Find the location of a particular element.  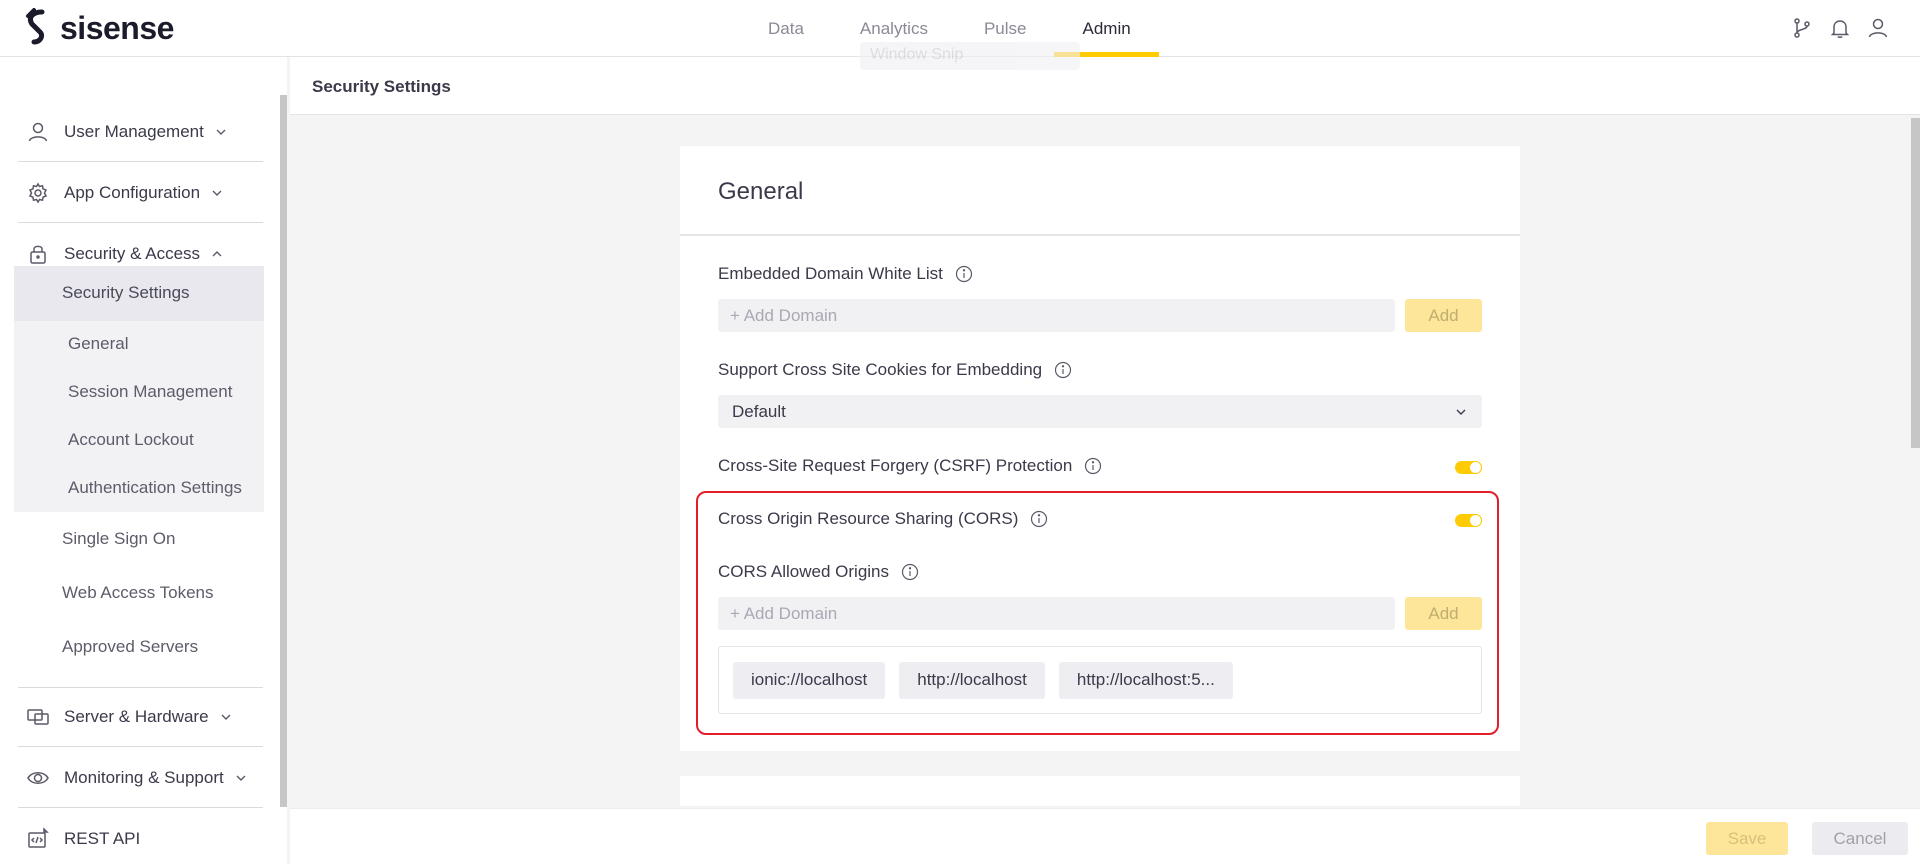

sidebar-item-label: Monitoring & Support is located at coordinates (144, 777).